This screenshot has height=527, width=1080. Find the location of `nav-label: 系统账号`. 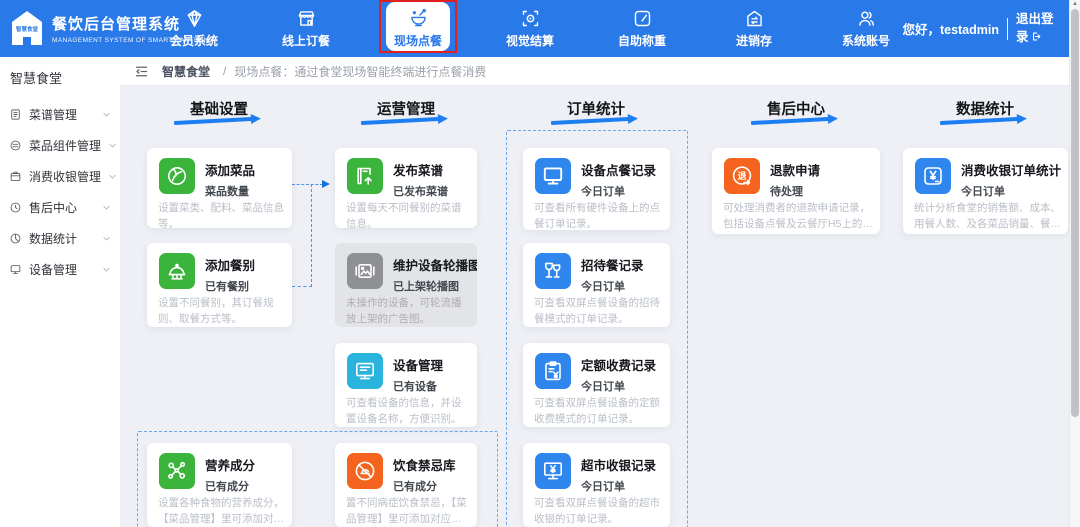

nav-label: 系统账号 is located at coordinates (865, 41).